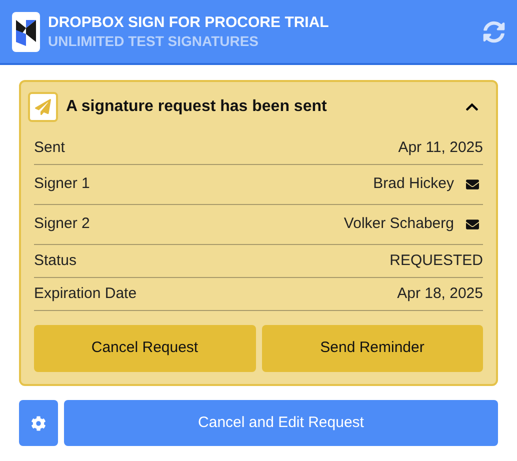  What do you see at coordinates (145, 348) in the screenshot?
I see `action-button: Cancel Request` at bounding box center [145, 348].